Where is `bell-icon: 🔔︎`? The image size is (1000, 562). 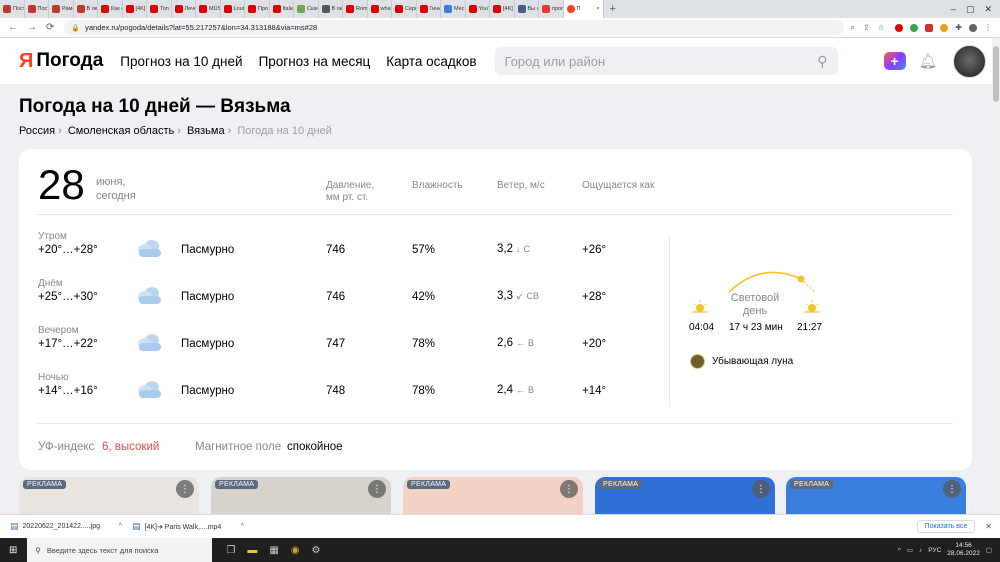 bell-icon: 🔔︎ is located at coordinates (928, 61).